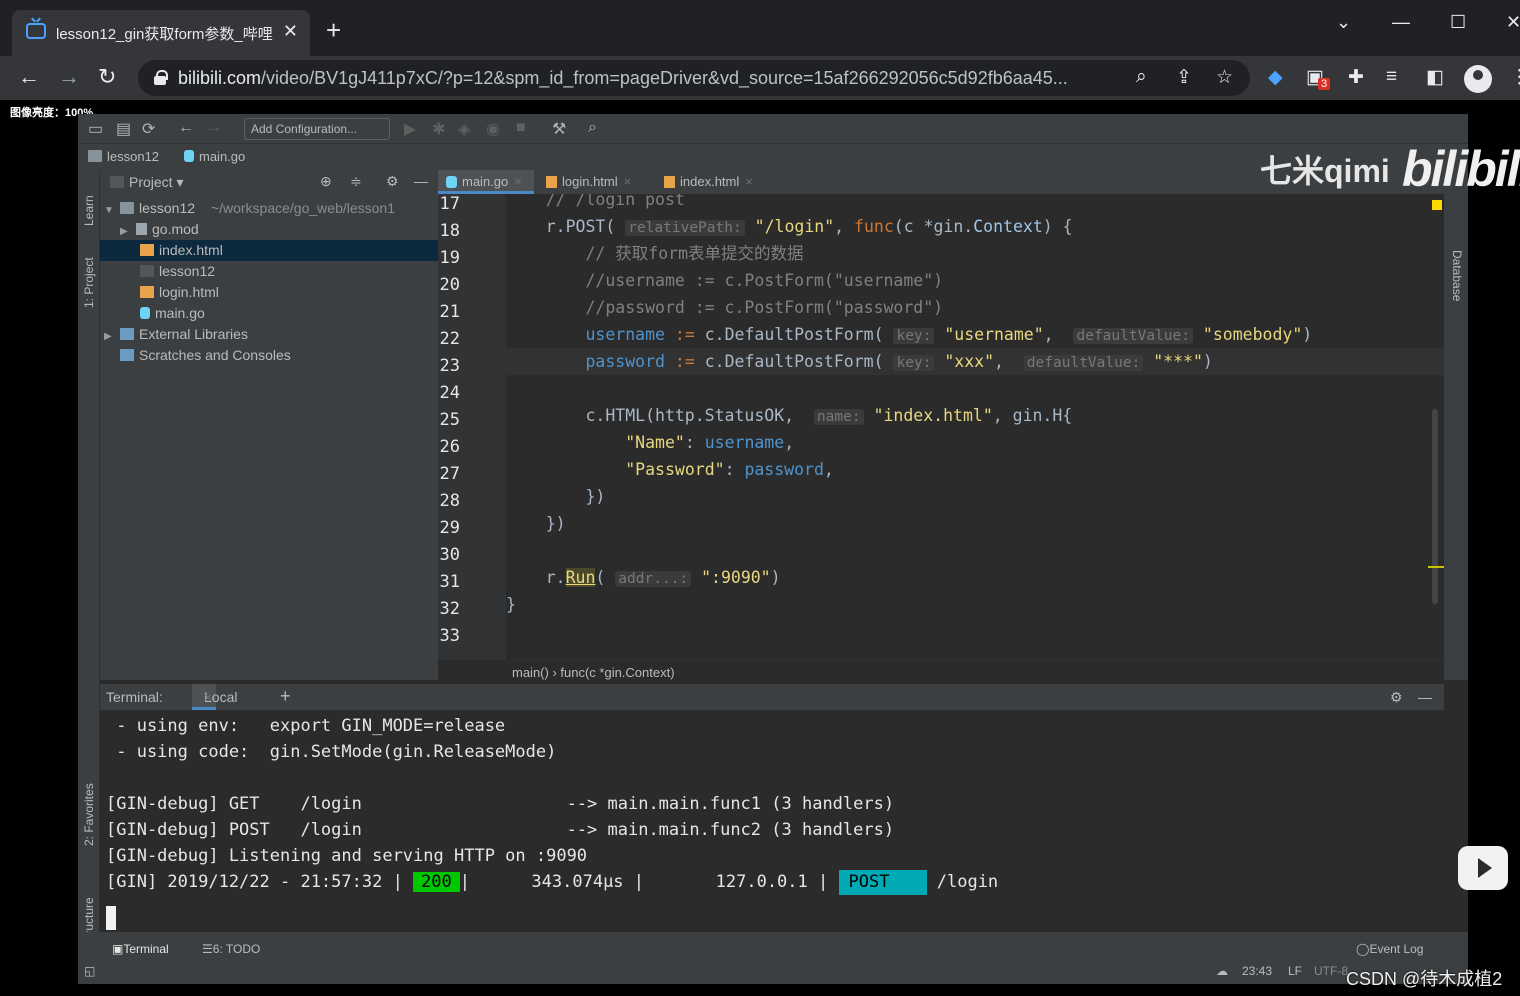 Image resolution: width=1520 pixels, height=996 pixels. What do you see at coordinates (285, 696) in the screenshot?
I see `new-terminal-icon: +` at bounding box center [285, 696].